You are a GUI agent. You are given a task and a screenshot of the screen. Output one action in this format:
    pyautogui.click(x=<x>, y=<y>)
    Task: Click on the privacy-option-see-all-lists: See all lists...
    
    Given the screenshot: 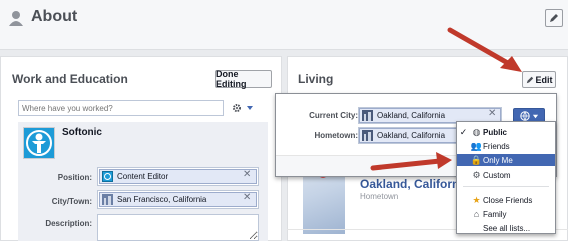 What is the action you would take?
    pyautogui.click(x=506, y=228)
    